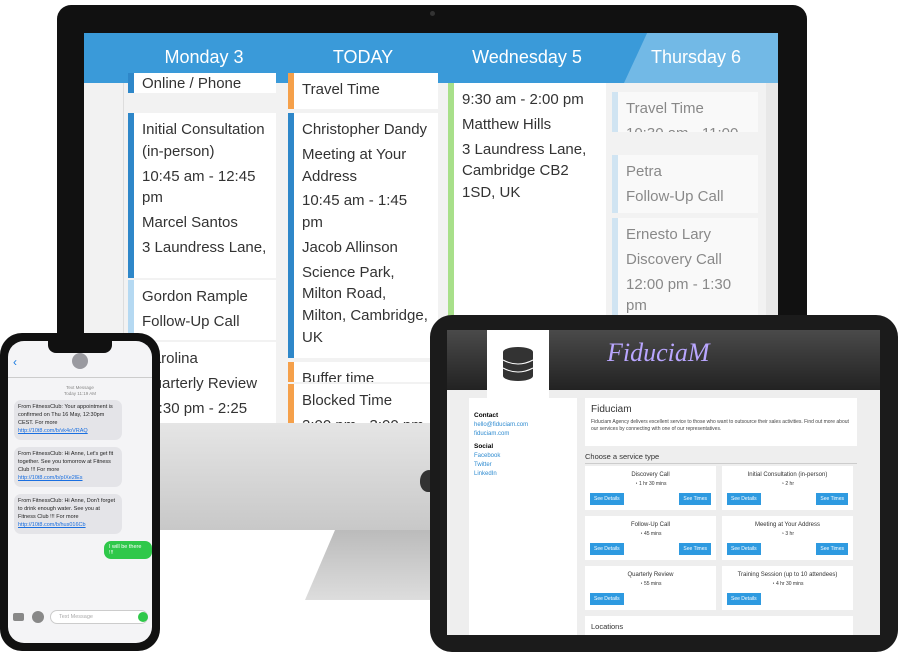 This screenshot has height=654, width=900. Describe the element at coordinates (523, 465) in the screenshot. I see `twitter-link: Twitter` at that location.